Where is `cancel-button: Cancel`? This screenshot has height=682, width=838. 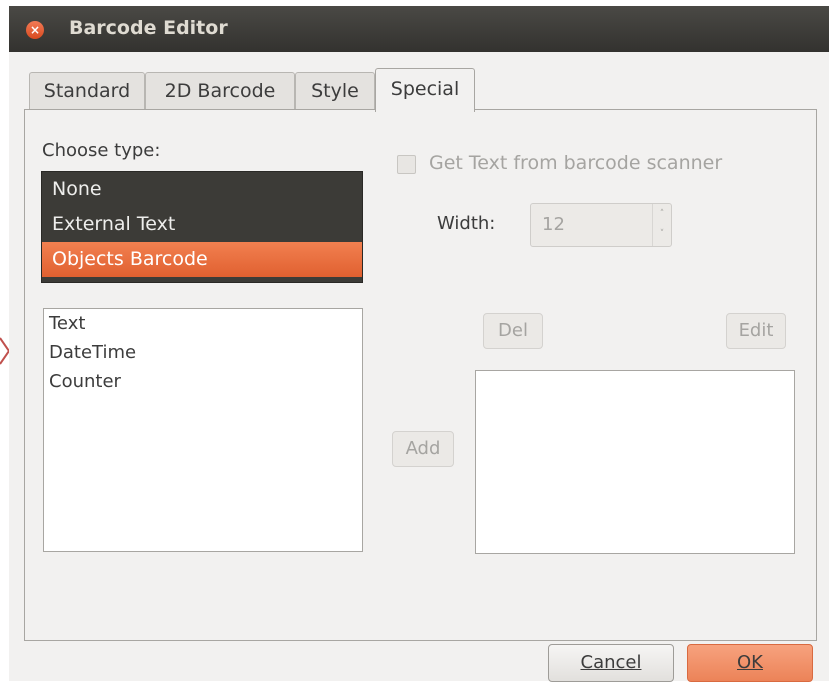
cancel-button: Cancel is located at coordinates (611, 663).